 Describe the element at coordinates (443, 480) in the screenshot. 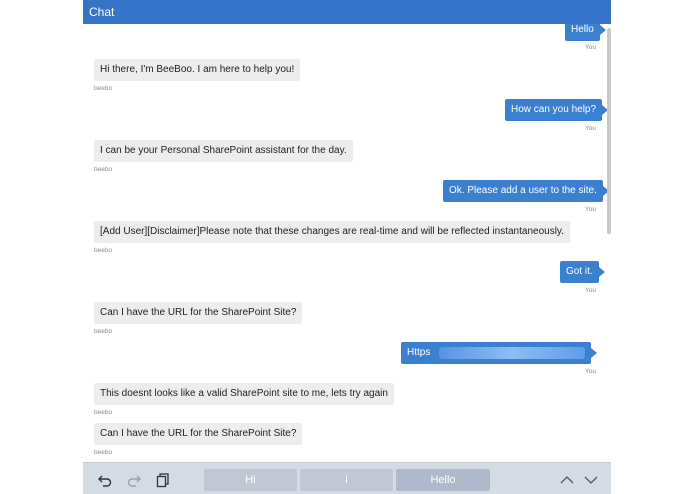

I see `suggestion-hello: Hello` at that location.